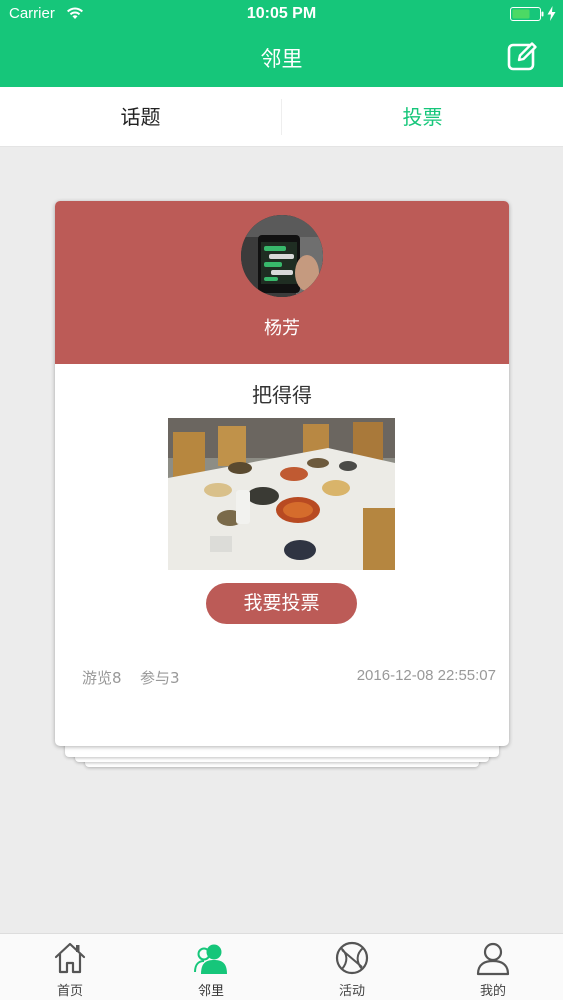  What do you see at coordinates (551, 13) in the screenshot?
I see `charging-icon` at bounding box center [551, 13].